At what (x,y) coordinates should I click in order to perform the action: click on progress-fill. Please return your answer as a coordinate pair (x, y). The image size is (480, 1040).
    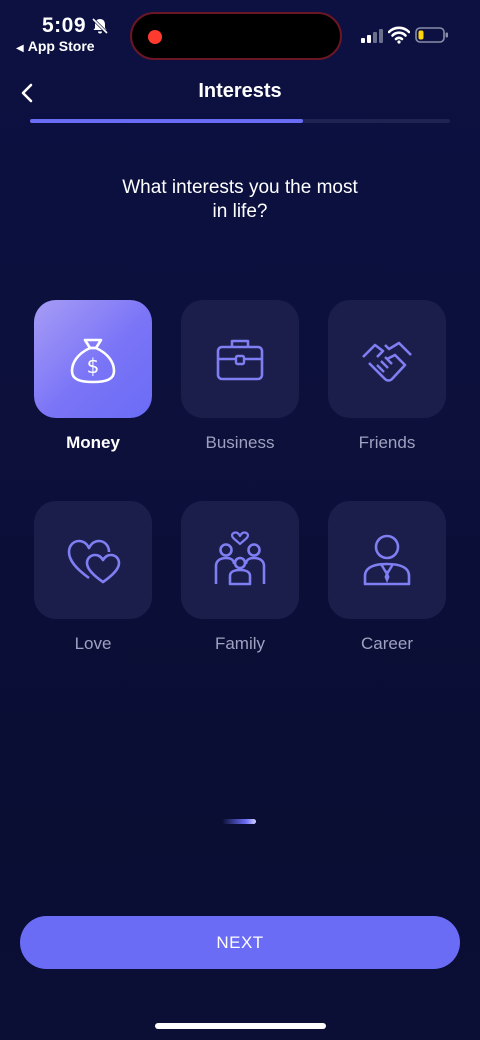
    Looking at the image, I should click on (166, 121).